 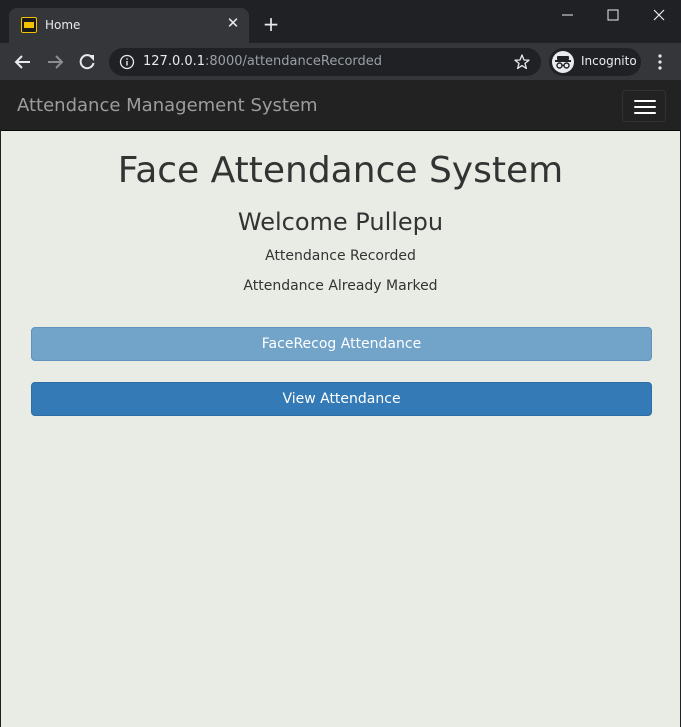 I want to click on status-message-recorded: Attendance Recorded, so click(x=340, y=256).